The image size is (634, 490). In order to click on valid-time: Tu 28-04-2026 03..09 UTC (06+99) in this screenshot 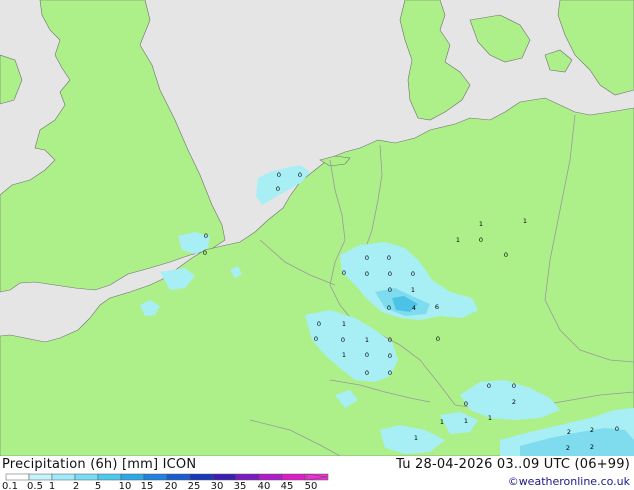, I will do `click(513, 464)`.